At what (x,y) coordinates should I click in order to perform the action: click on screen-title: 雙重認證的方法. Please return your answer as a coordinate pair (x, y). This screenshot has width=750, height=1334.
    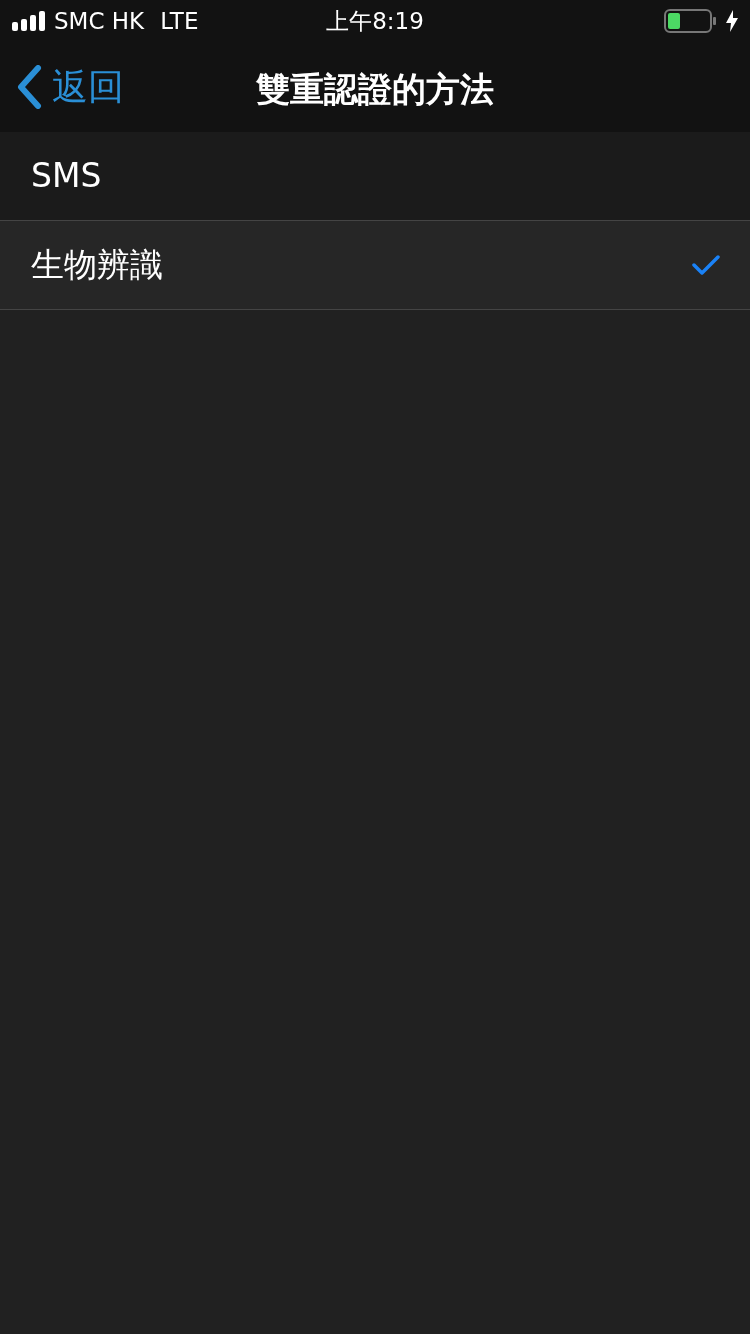
    Looking at the image, I should click on (375, 89).